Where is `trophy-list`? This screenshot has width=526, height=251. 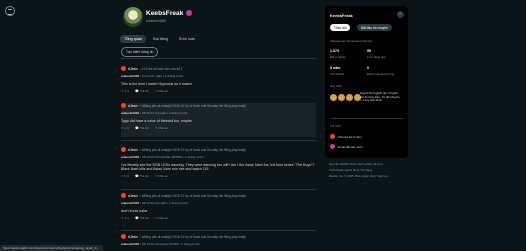
trophy-list is located at coordinates (345, 97).